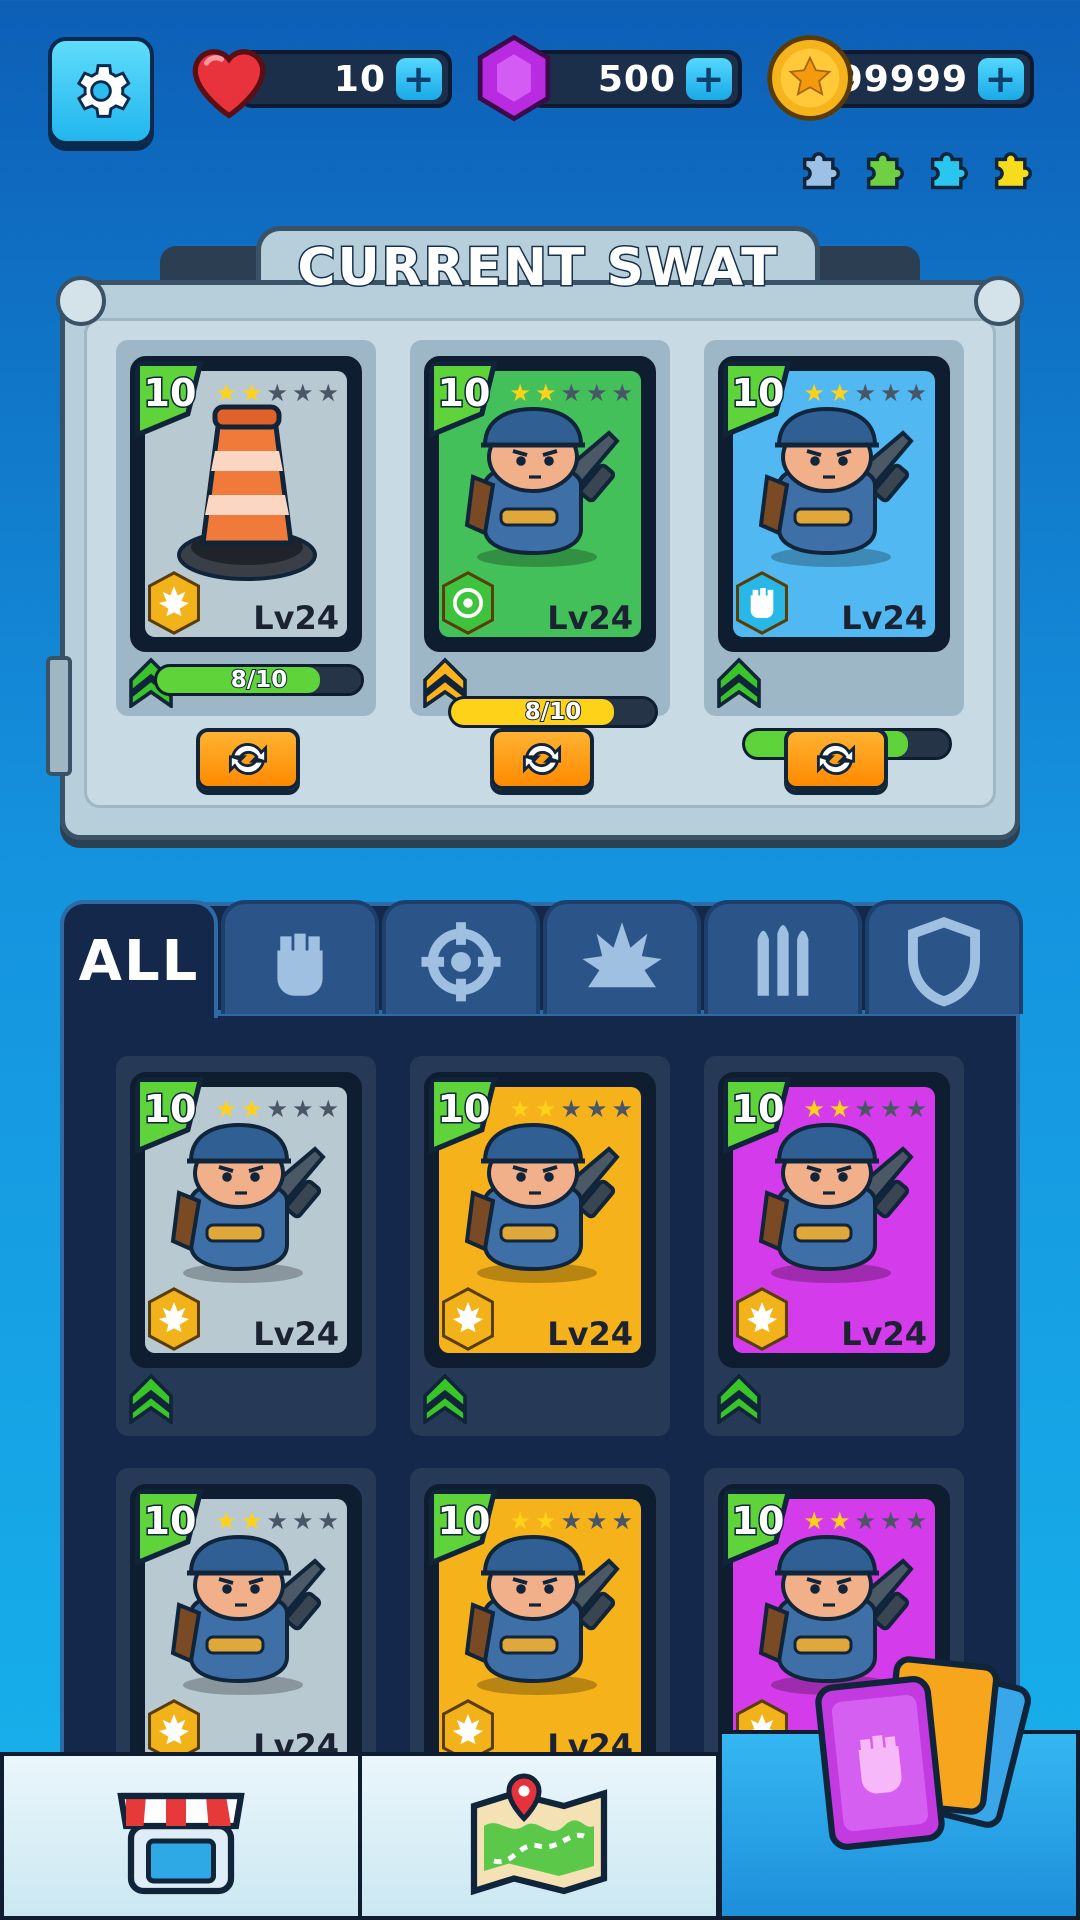 This screenshot has width=1080, height=1920. I want to click on add-coins-button: +, so click(1001, 79).